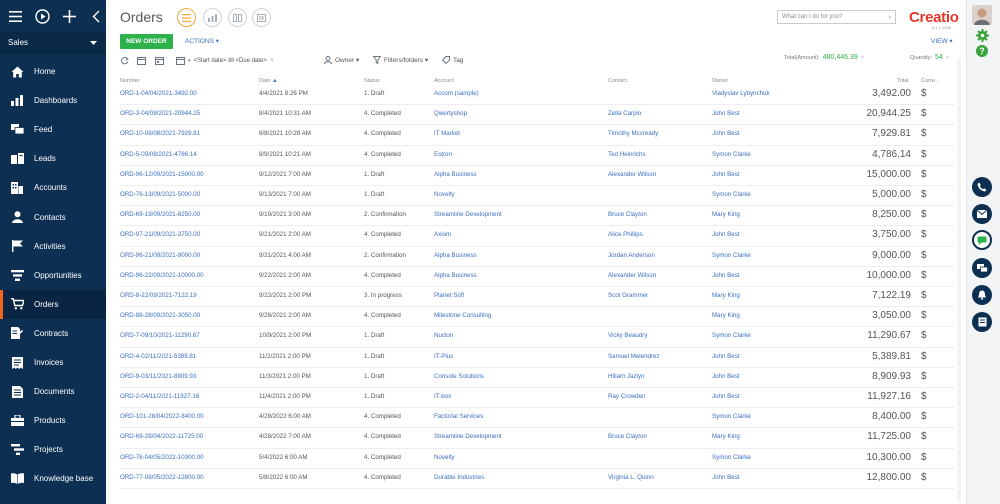  Describe the element at coordinates (520, 113) in the screenshot. I see `account-link: Qwertyshop` at that location.